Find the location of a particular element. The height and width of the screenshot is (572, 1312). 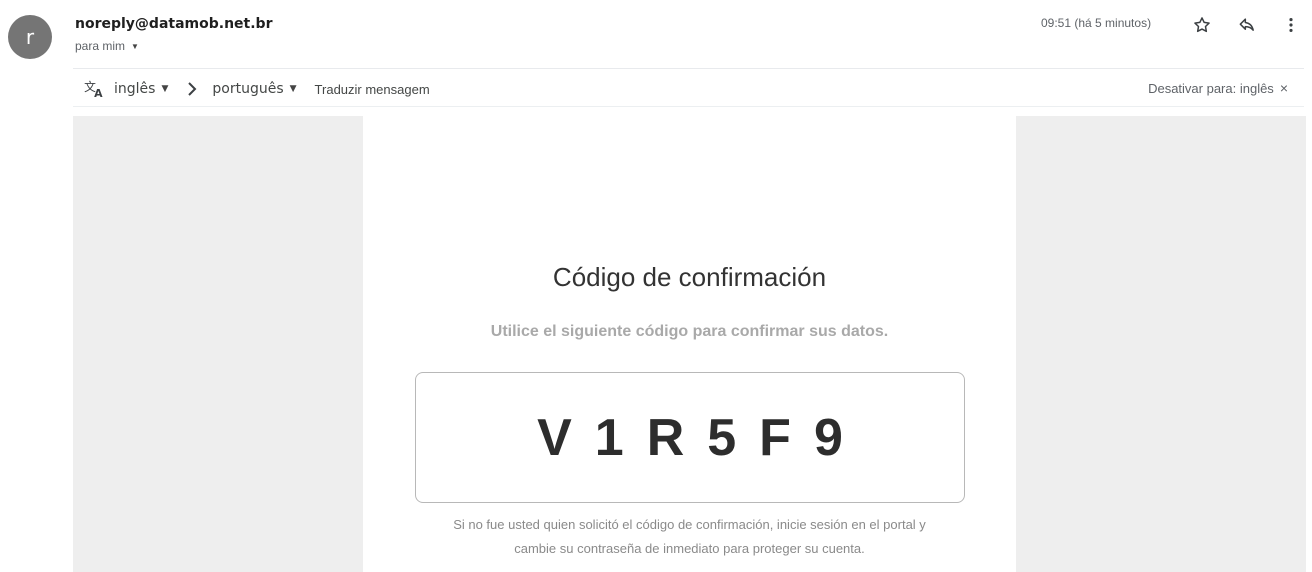

chevron-right-icon is located at coordinates (192, 89).